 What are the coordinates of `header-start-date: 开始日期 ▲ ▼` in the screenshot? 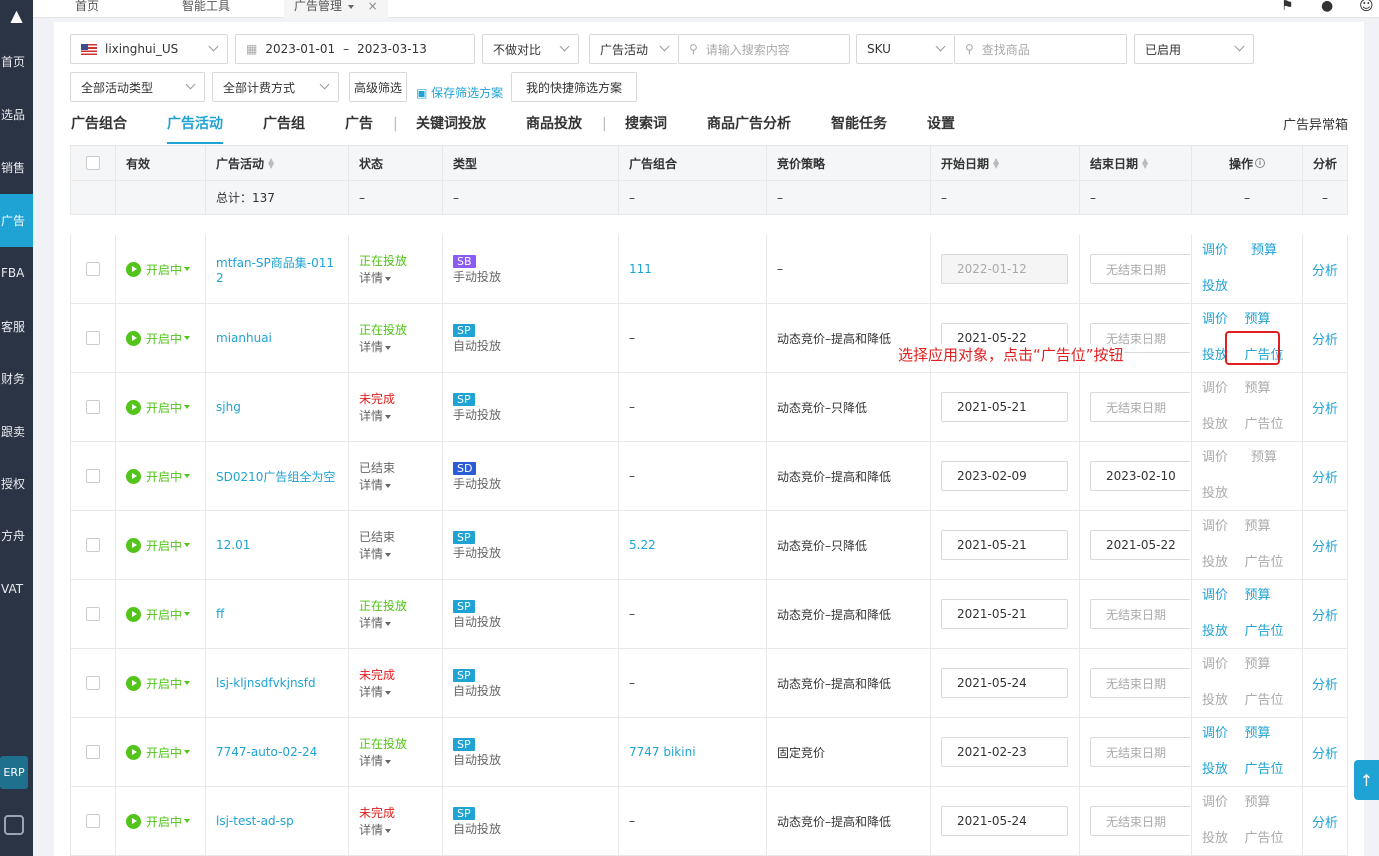 It's located at (1005, 163).